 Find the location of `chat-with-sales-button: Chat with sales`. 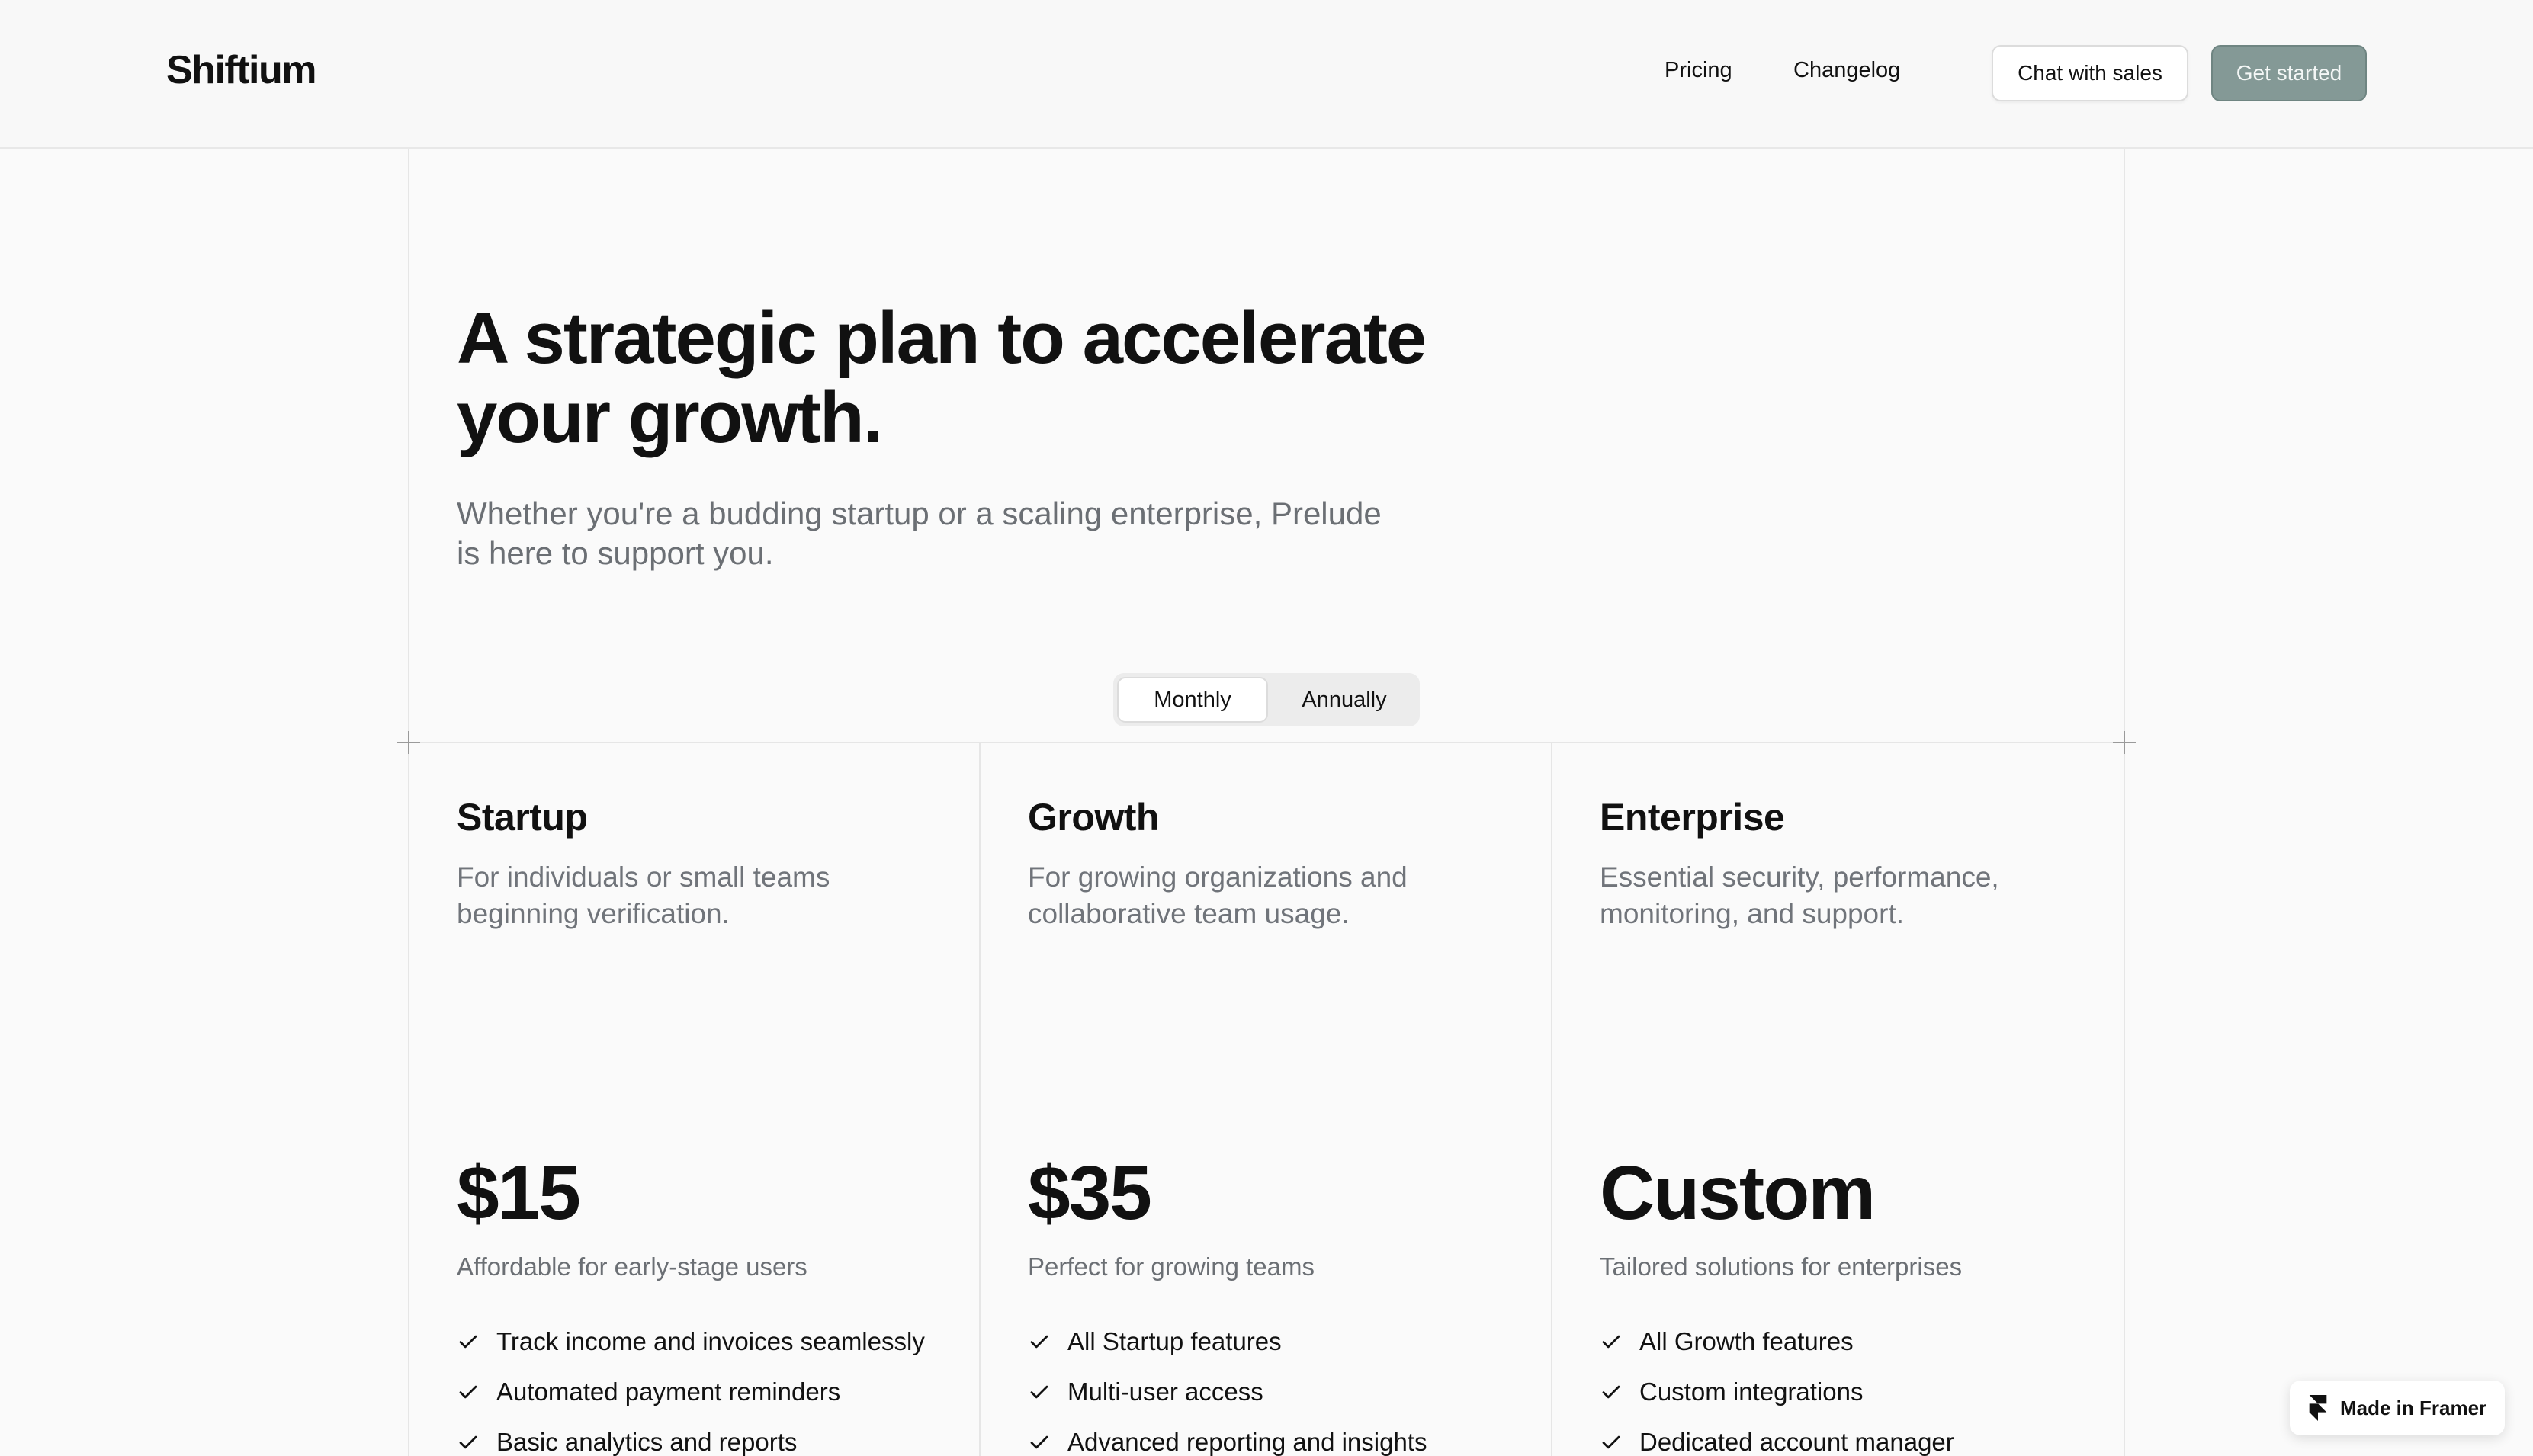

chat-with-sales-button: Chat with sales is located at coordinates (2090, 73).